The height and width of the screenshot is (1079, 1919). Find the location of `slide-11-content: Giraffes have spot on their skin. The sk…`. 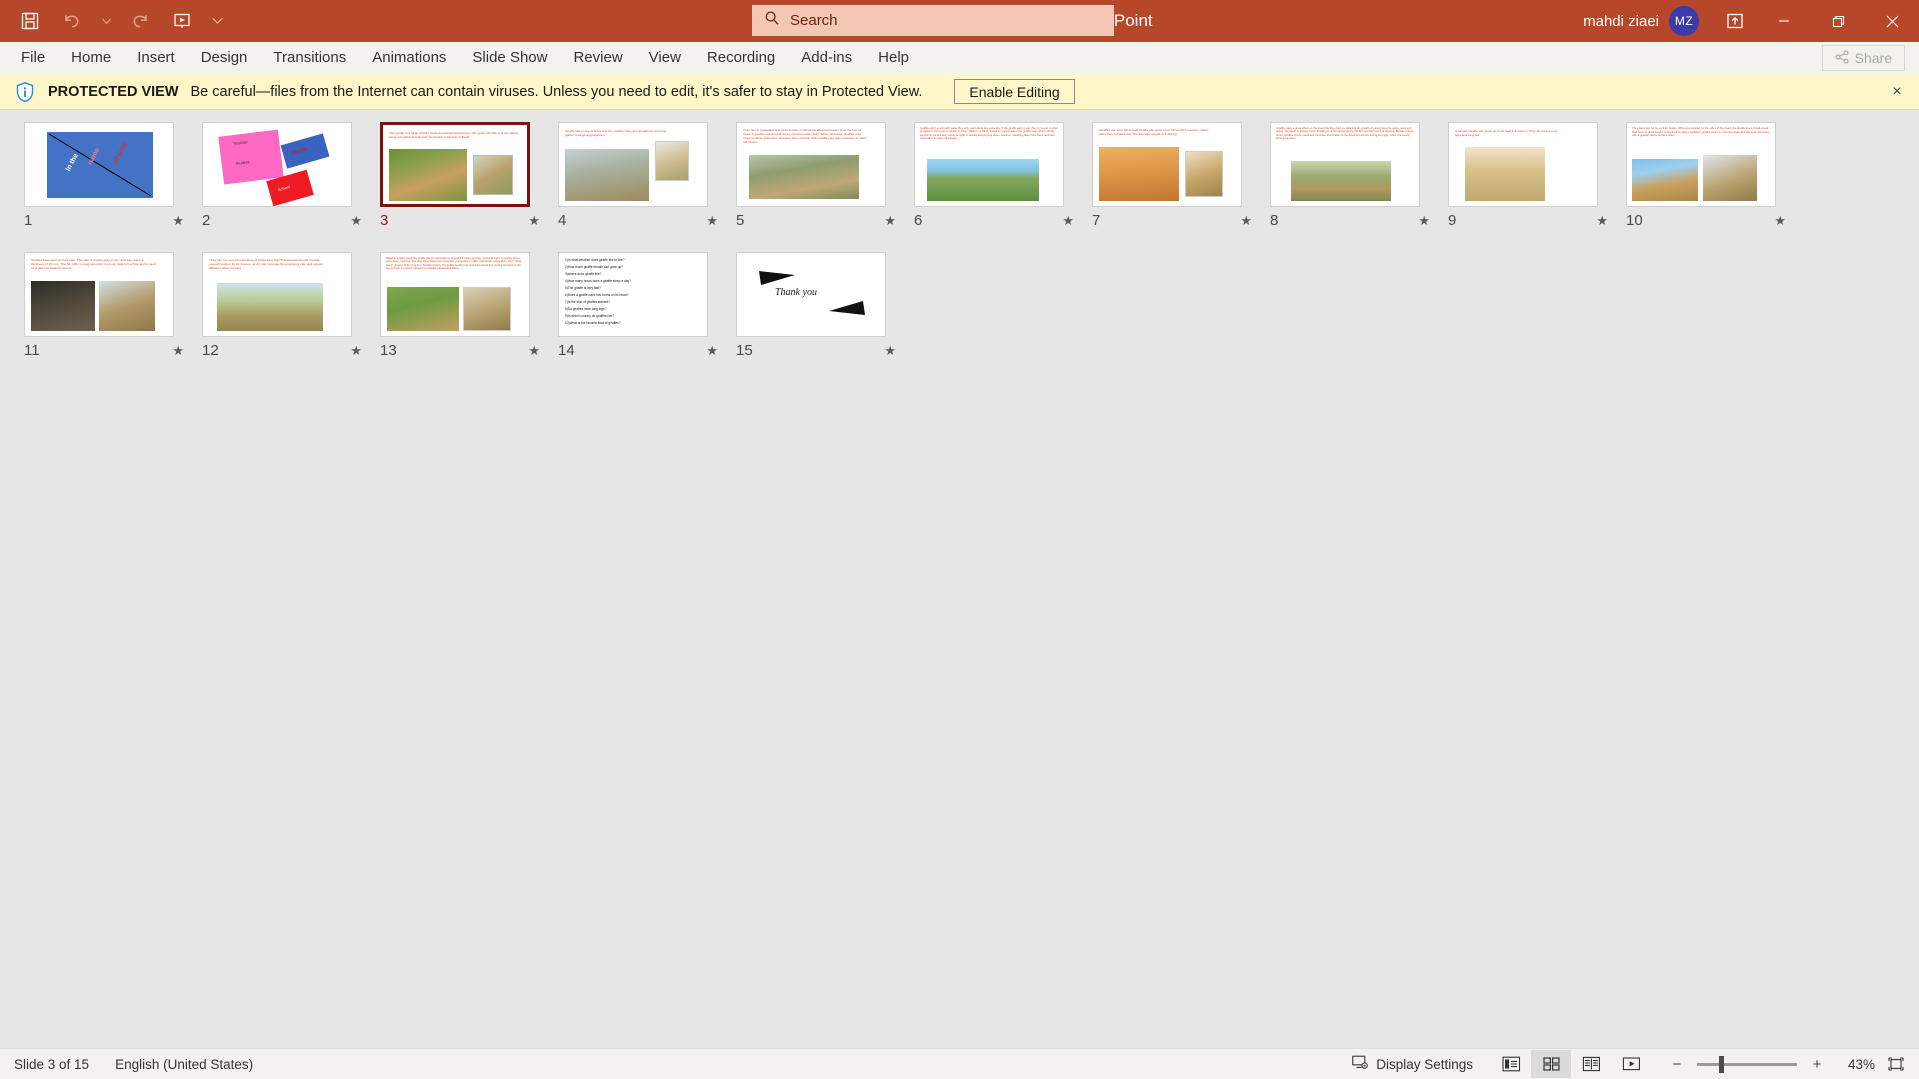

slide-11-content: Giraffes have spot on their skin. The sk… is located at coordinates (99, 294).